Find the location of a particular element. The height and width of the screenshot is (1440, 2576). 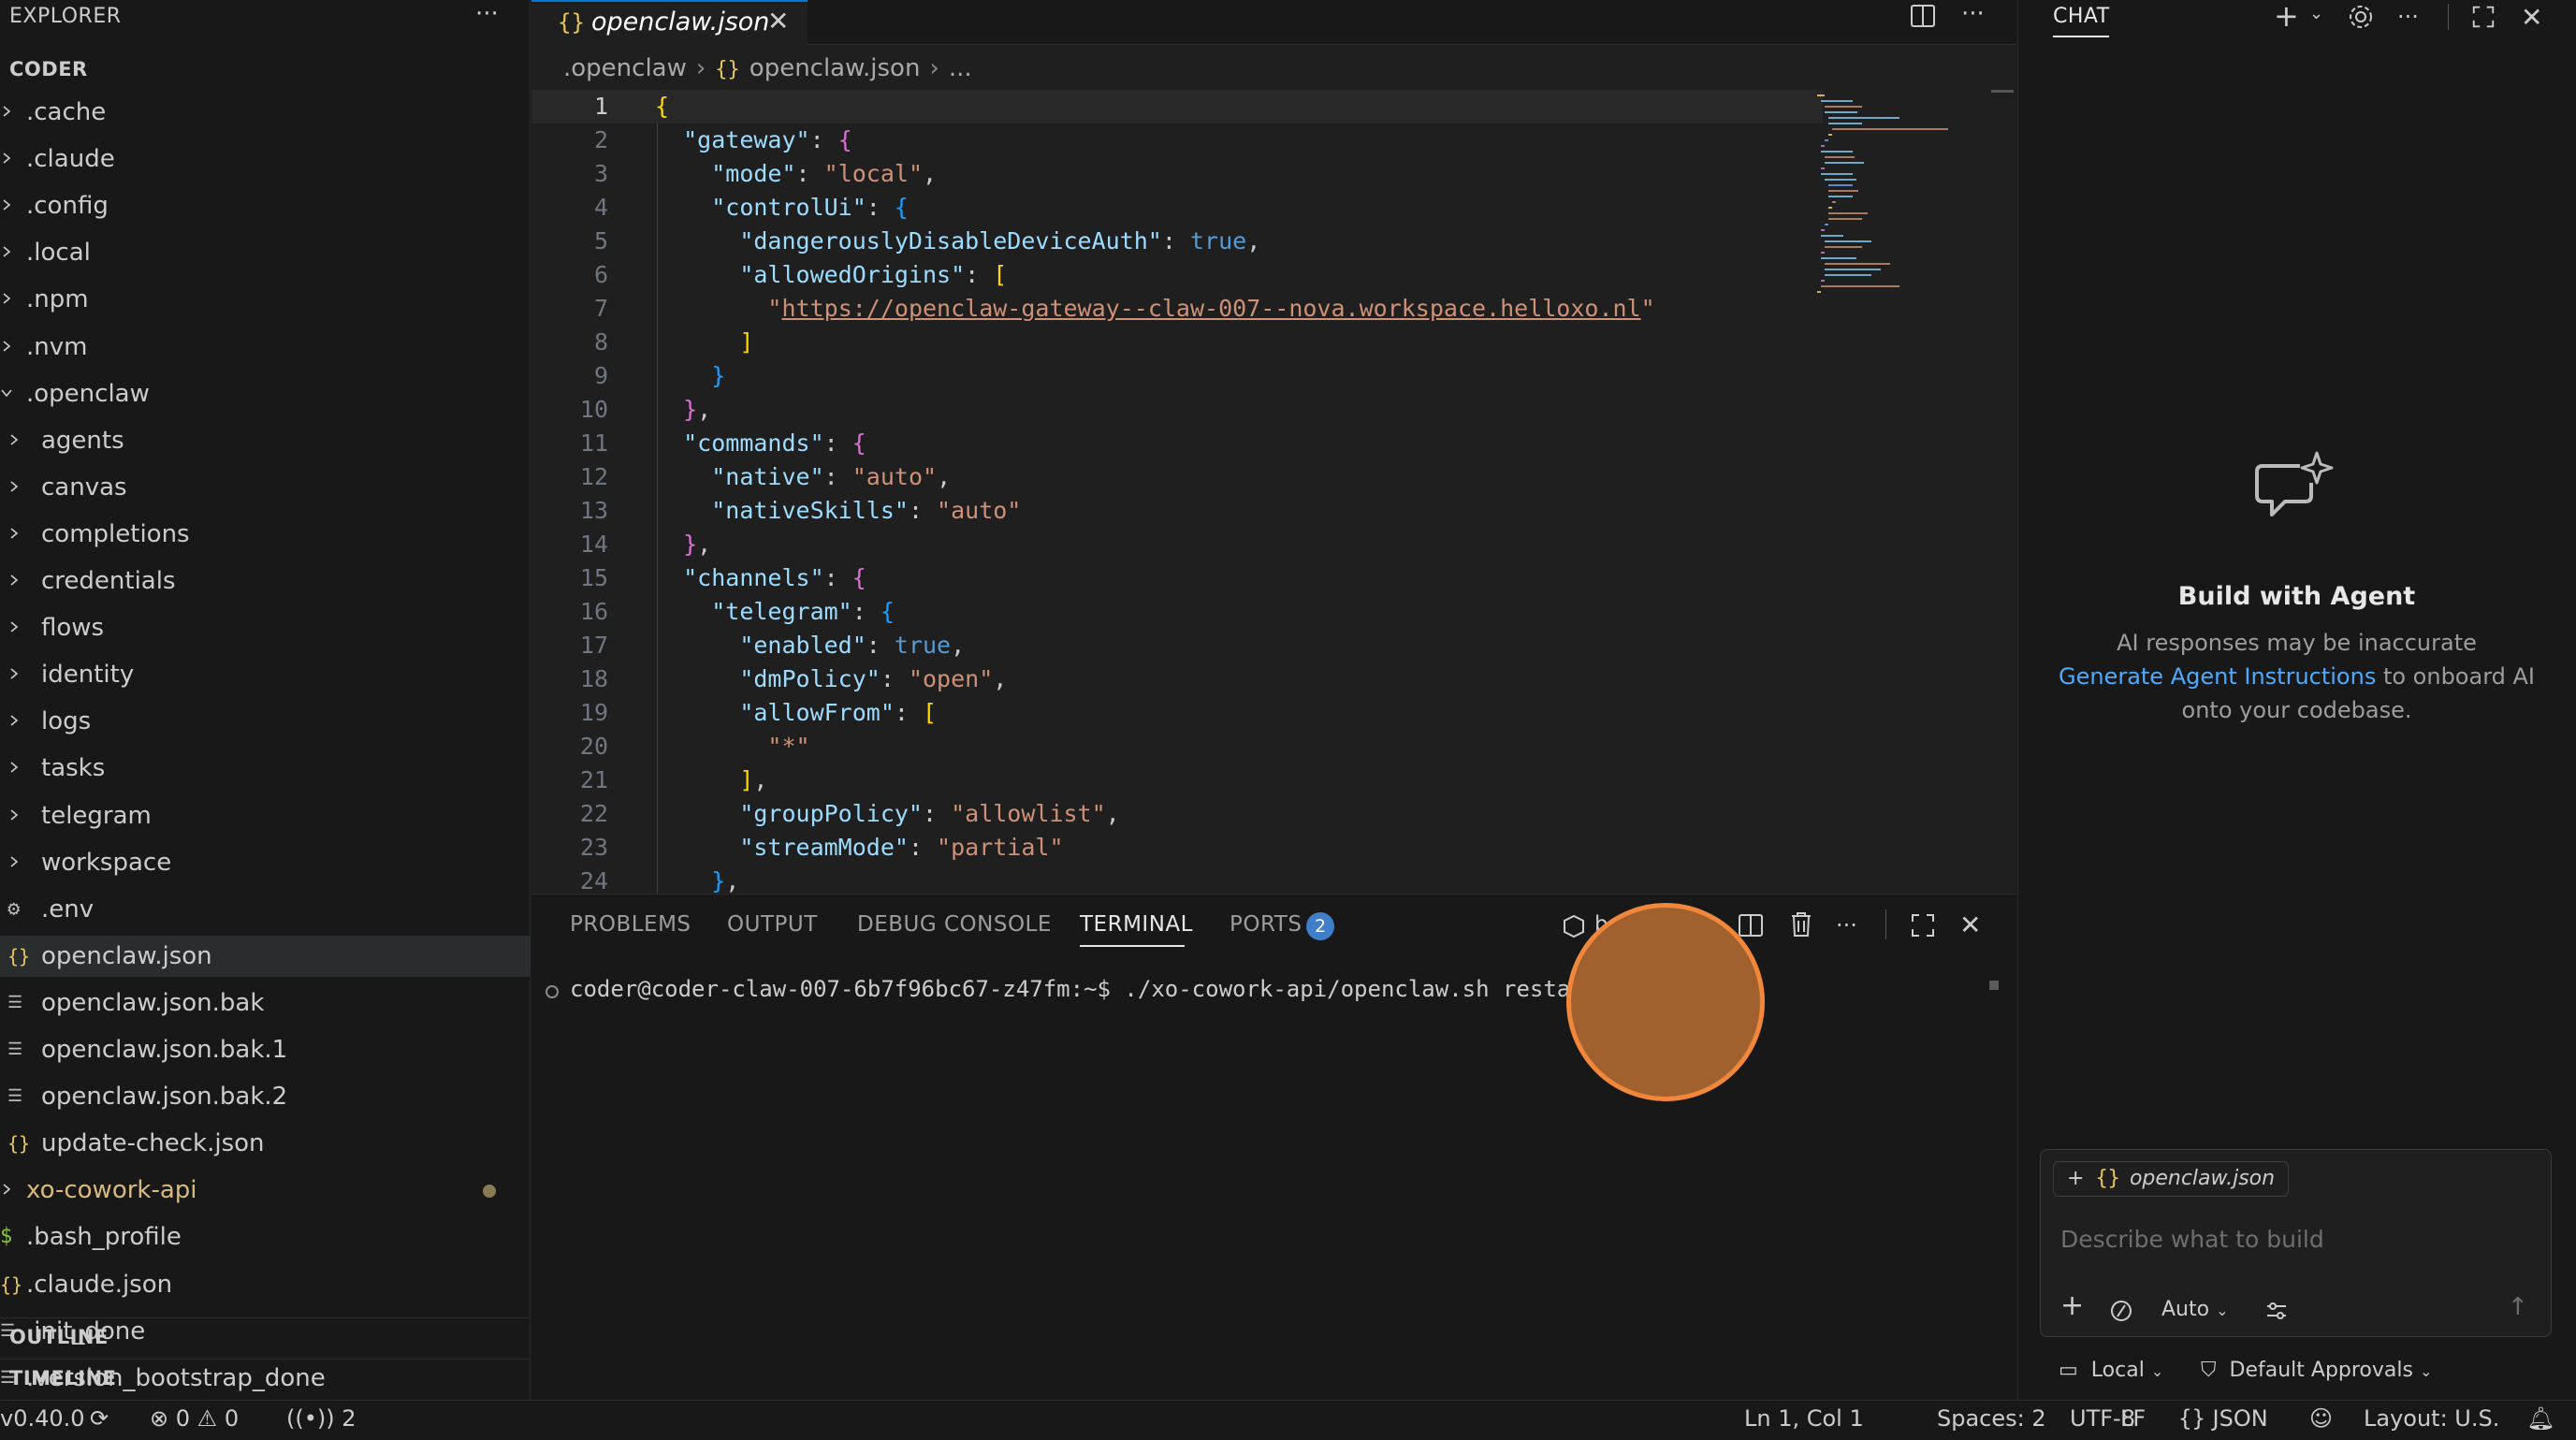

tab-openclaw-json: {} openclaw.json ✕ is located at coordinates (669, 23).